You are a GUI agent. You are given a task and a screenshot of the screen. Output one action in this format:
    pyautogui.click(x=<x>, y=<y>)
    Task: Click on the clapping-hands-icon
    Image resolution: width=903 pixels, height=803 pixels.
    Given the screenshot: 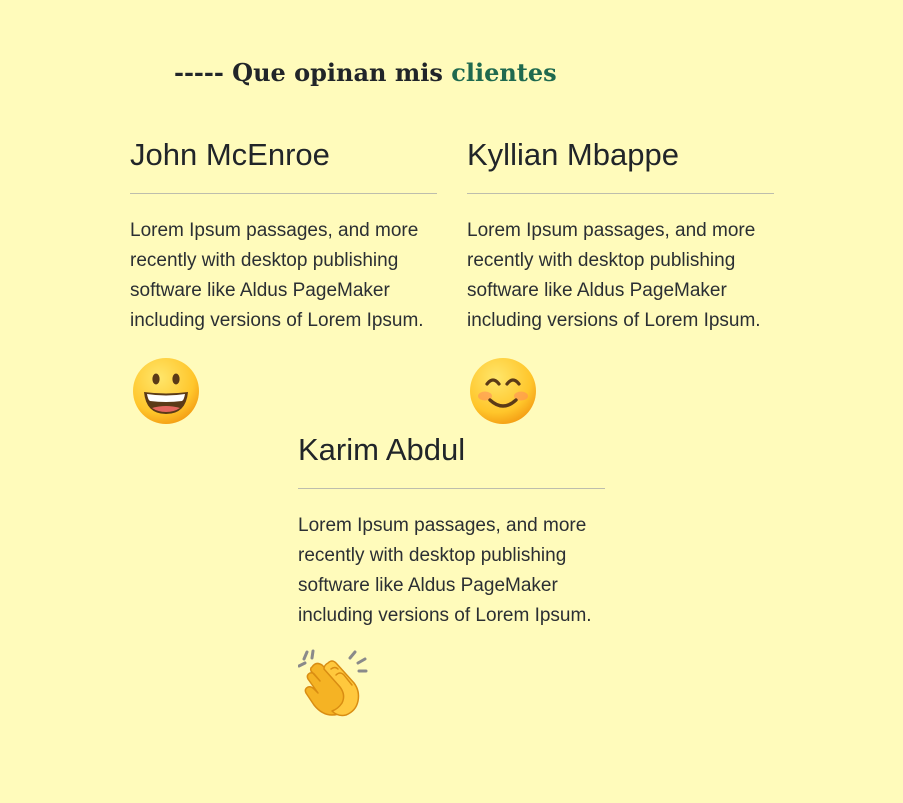 What is the action you would take?
    pyautogui.click(x=333, y=683)
    